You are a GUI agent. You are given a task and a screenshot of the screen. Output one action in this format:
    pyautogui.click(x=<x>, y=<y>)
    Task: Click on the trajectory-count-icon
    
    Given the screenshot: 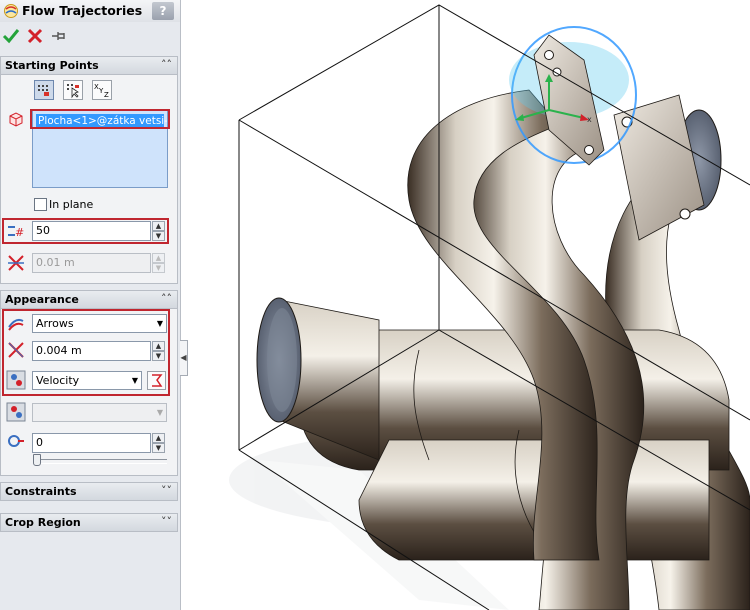 What is the action you would take?
    pyautogui.click(x=16, y=441)
    